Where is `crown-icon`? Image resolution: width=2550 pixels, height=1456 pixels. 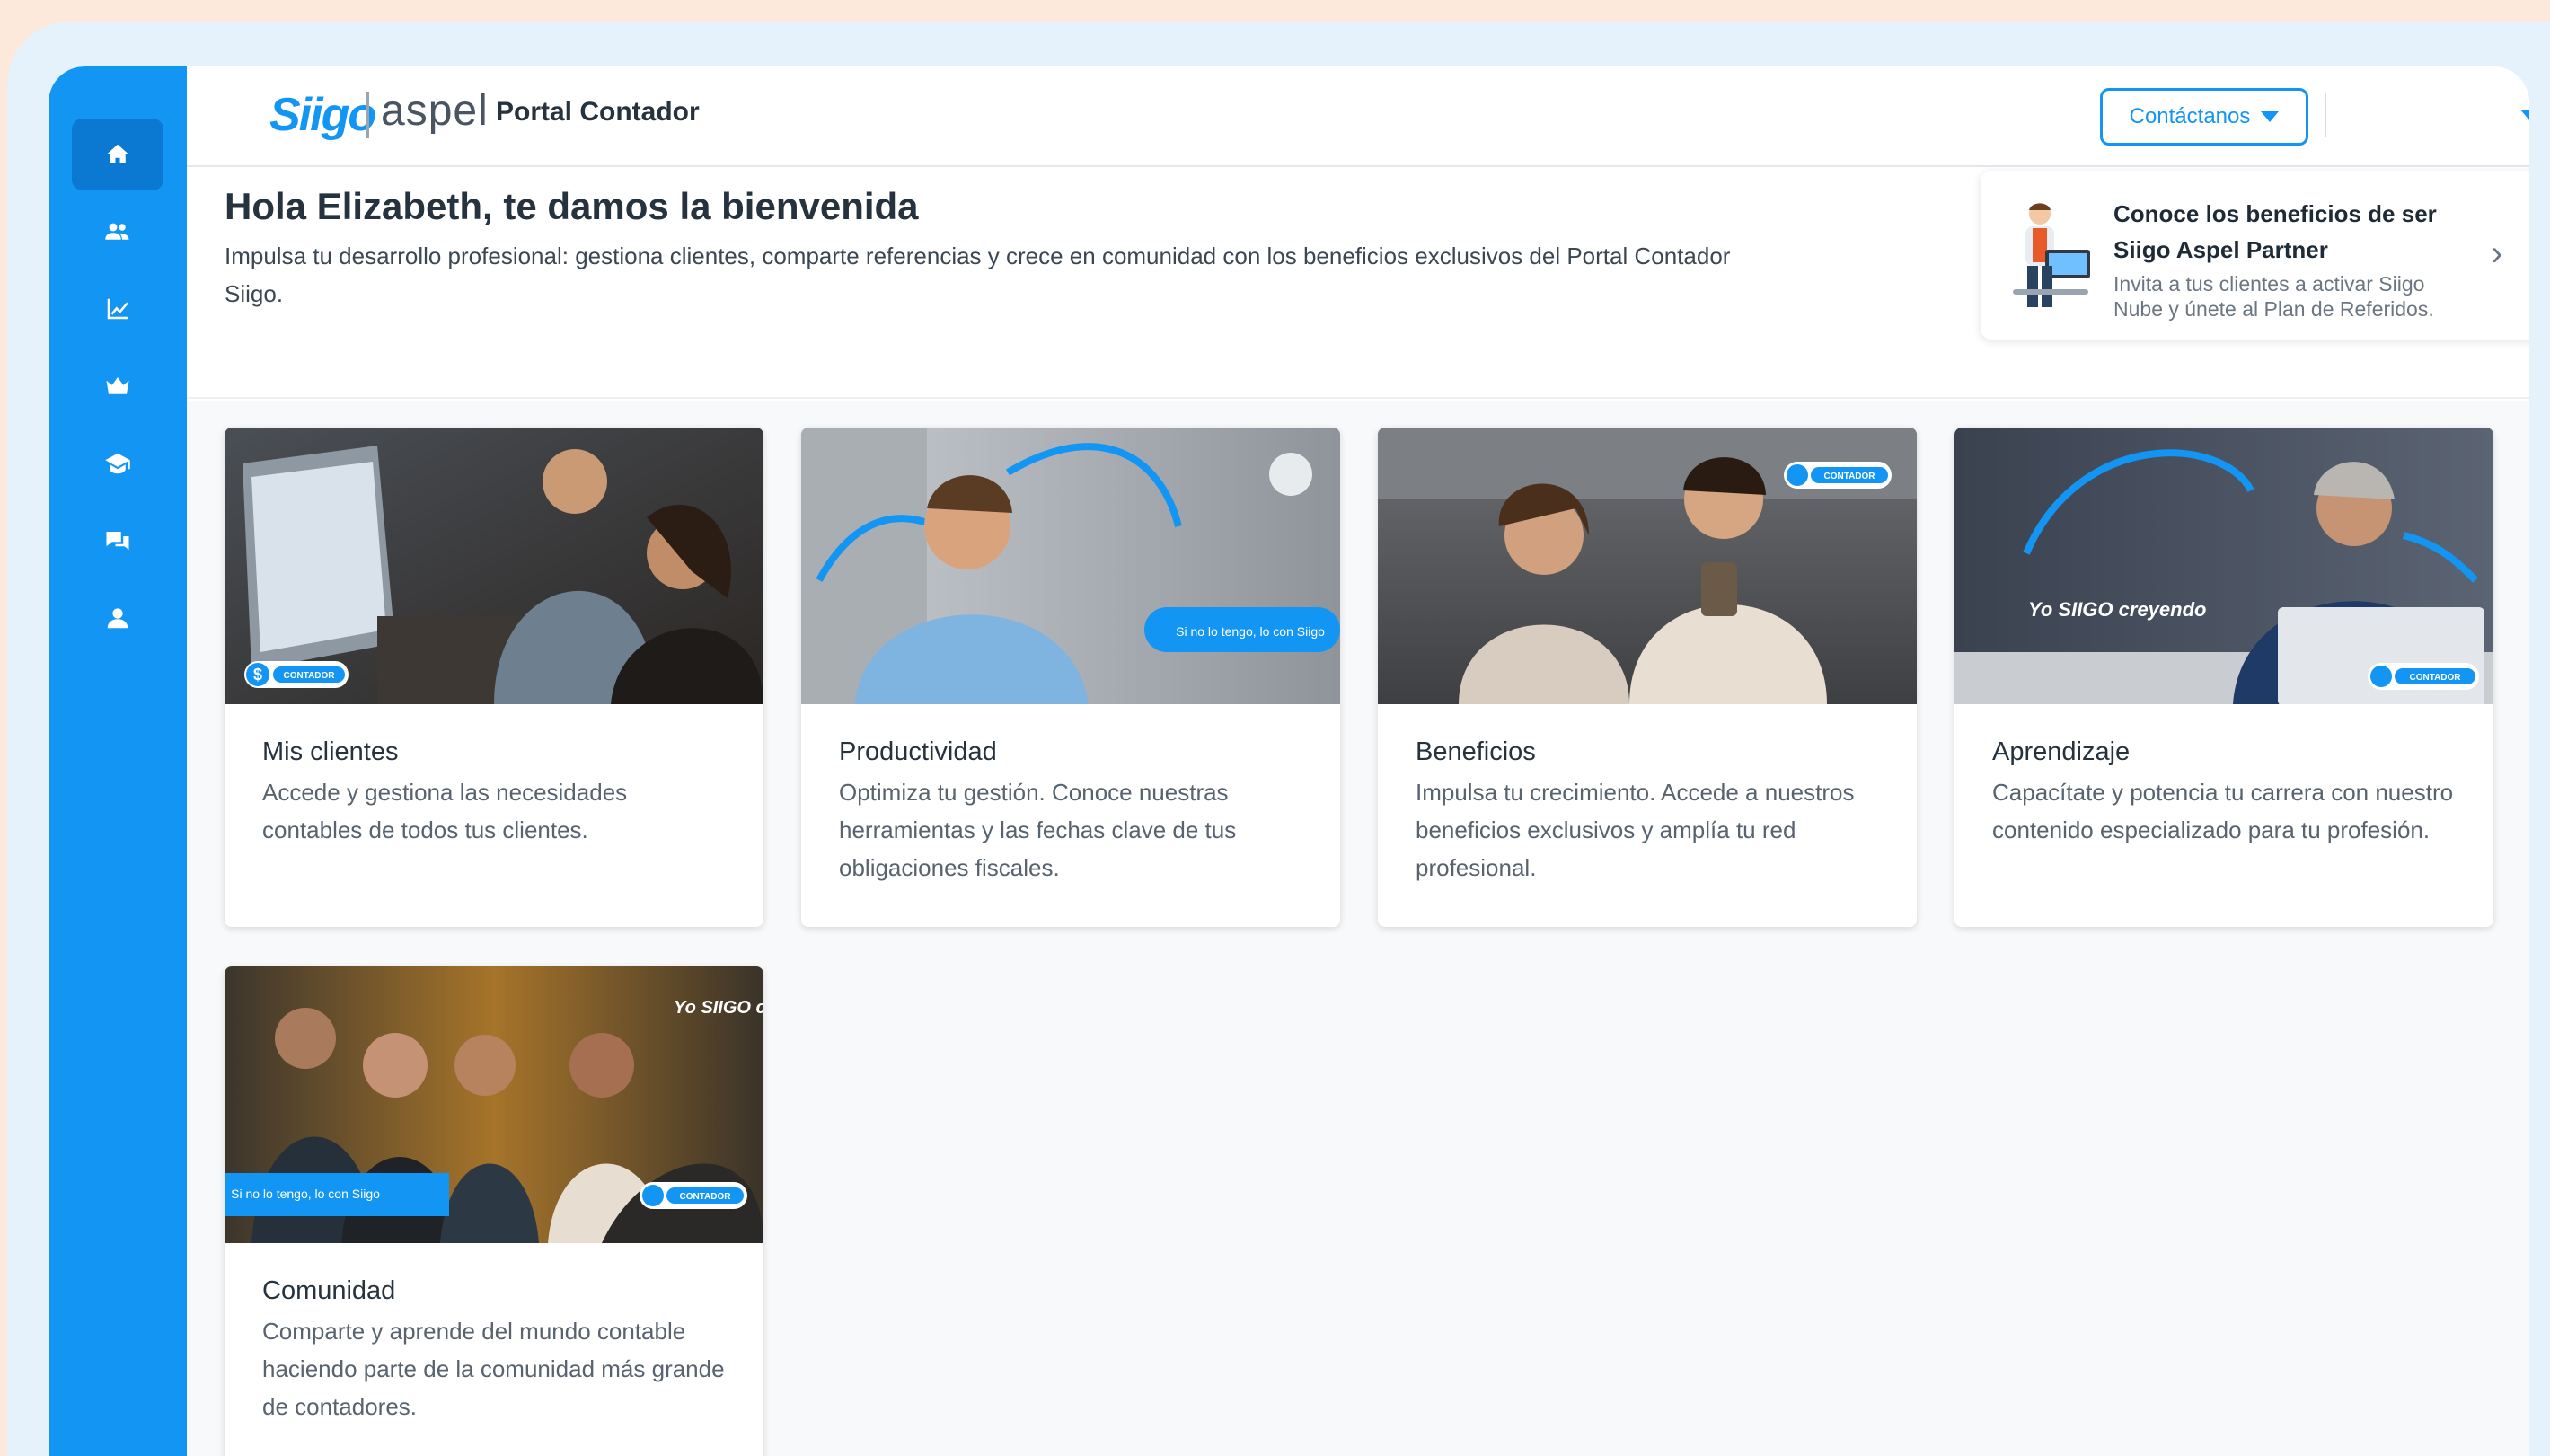
crown-icon is located at coordinates (117, 385).